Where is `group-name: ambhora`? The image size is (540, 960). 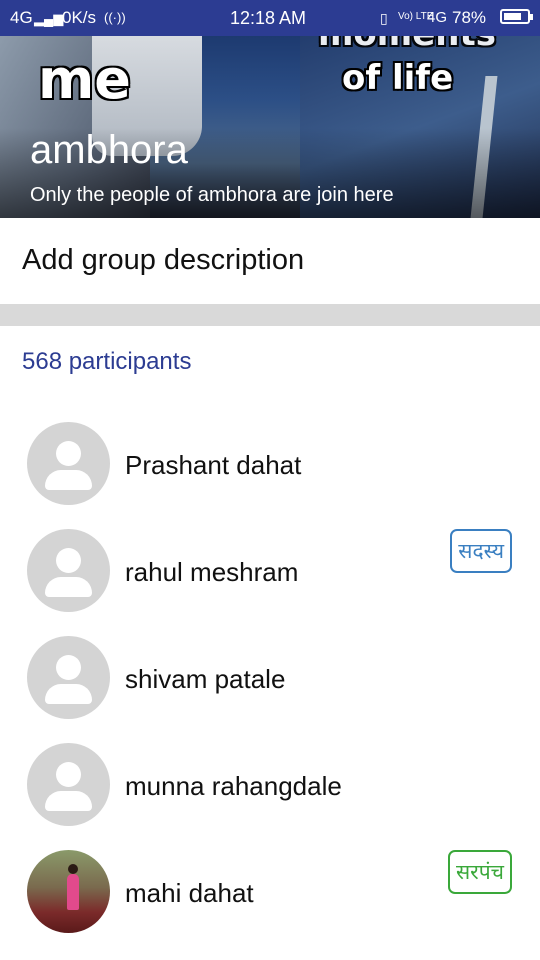 group-name: ambhora is located at coordinates (109, 150).